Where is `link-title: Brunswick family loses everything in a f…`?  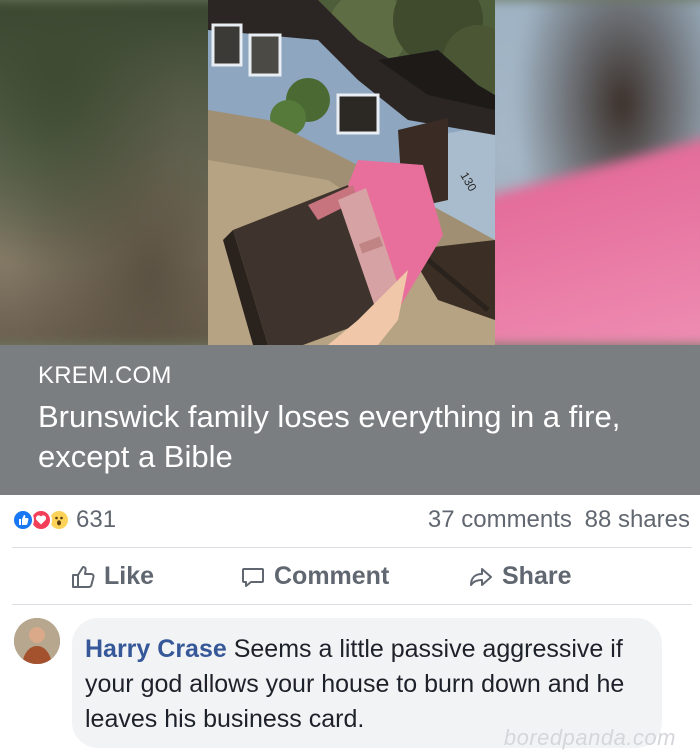 link-title: Brunswick family loses everything in a f… is located at coordinates (350, 437).